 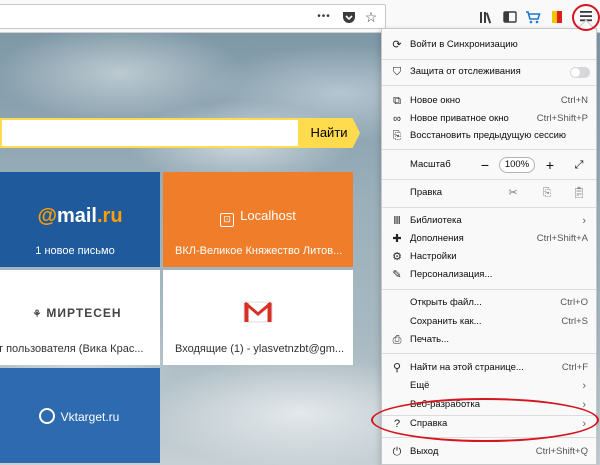 I want to click on power-icon: ⏻, so click(x=397, y=452).